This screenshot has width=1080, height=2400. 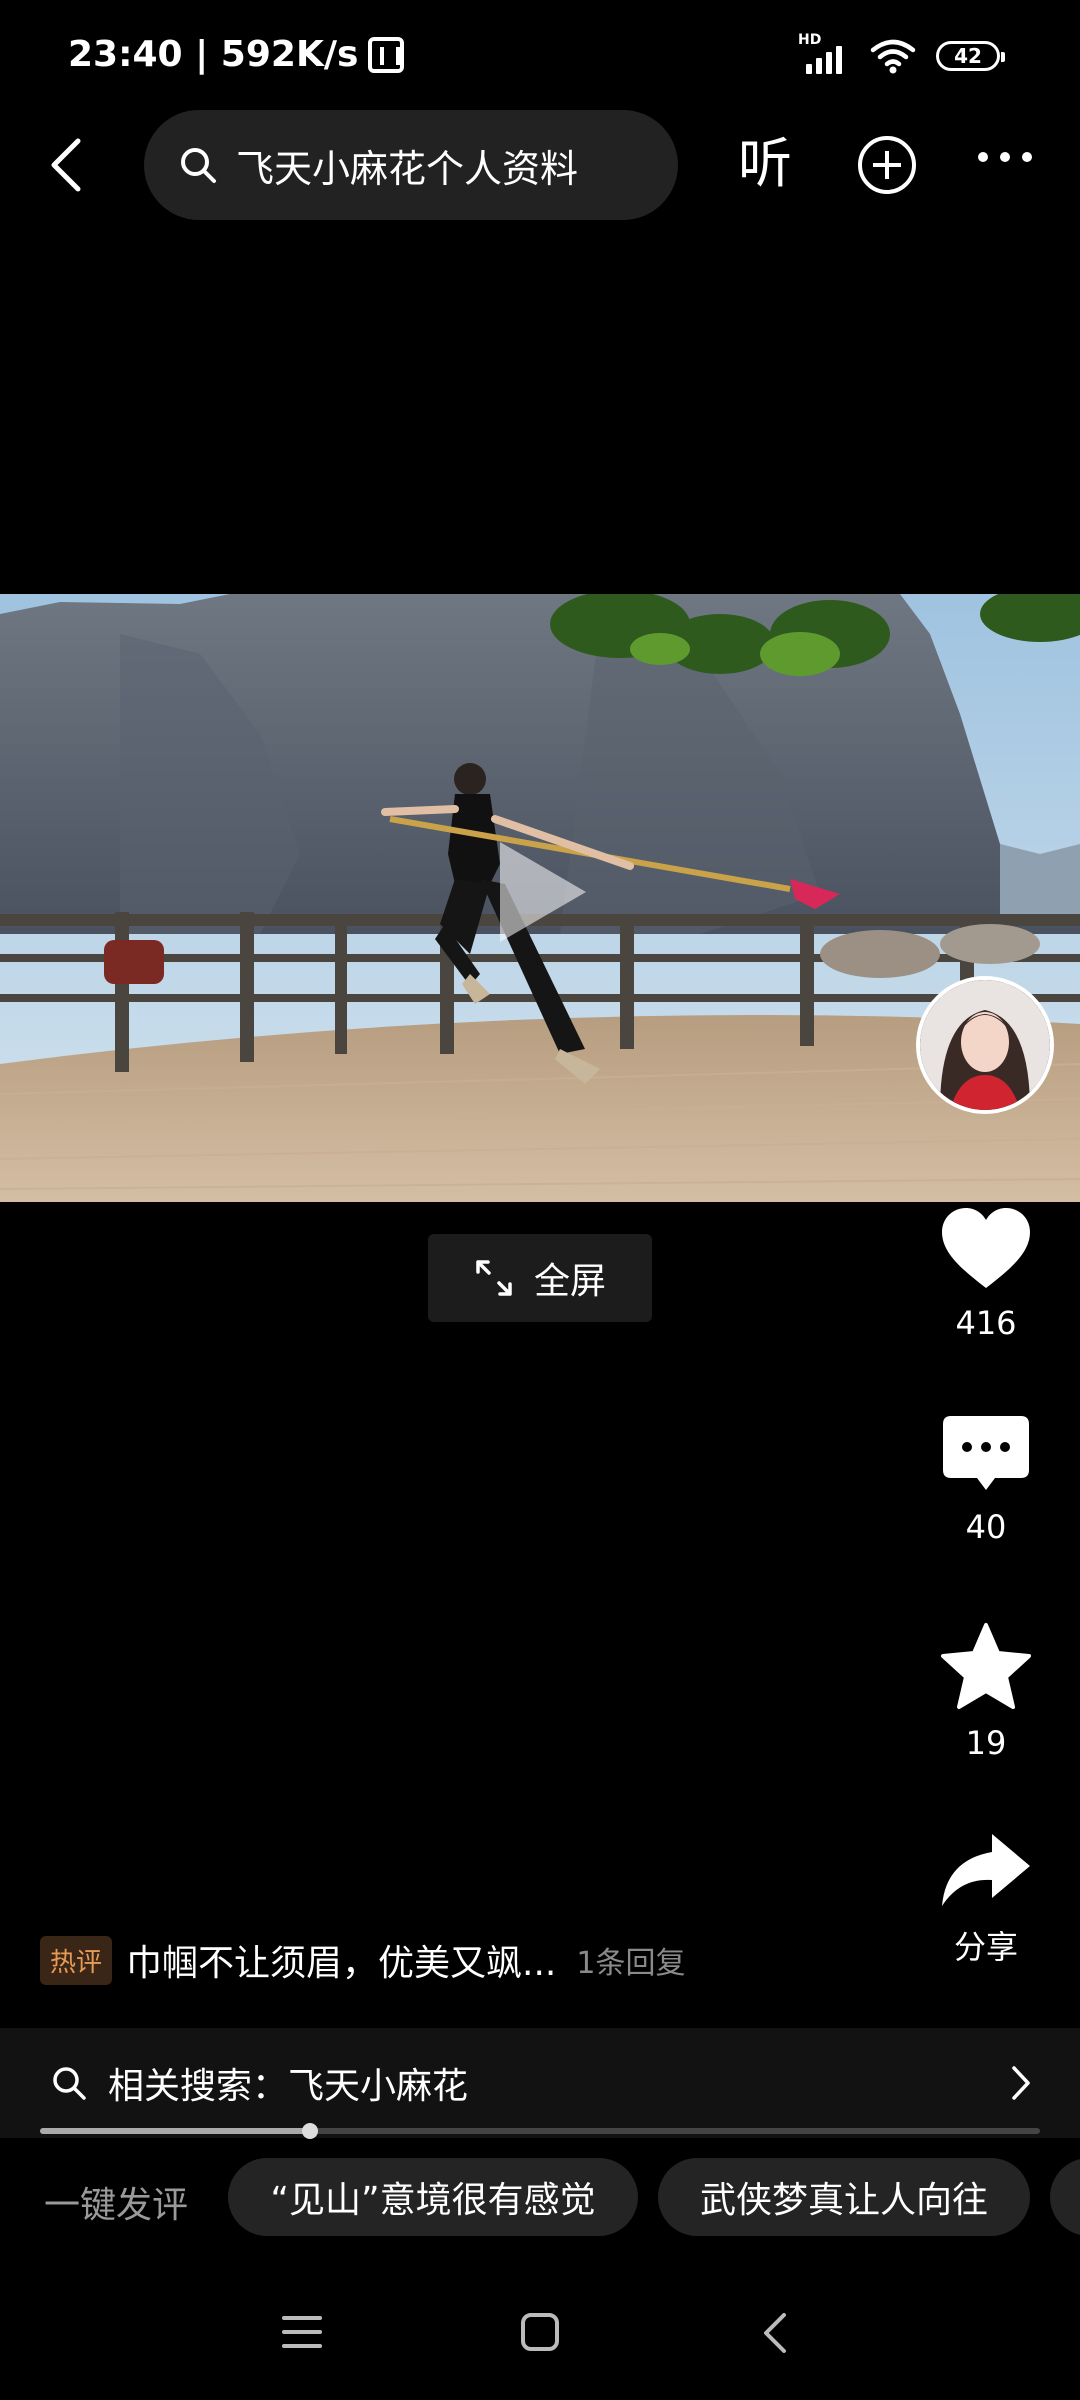 What do you see at coordinates (540, 2083) in the screenshot?
I see `related-search-bar: 相关搜索：飞天小麻花` at bounding box center [540, 2083].